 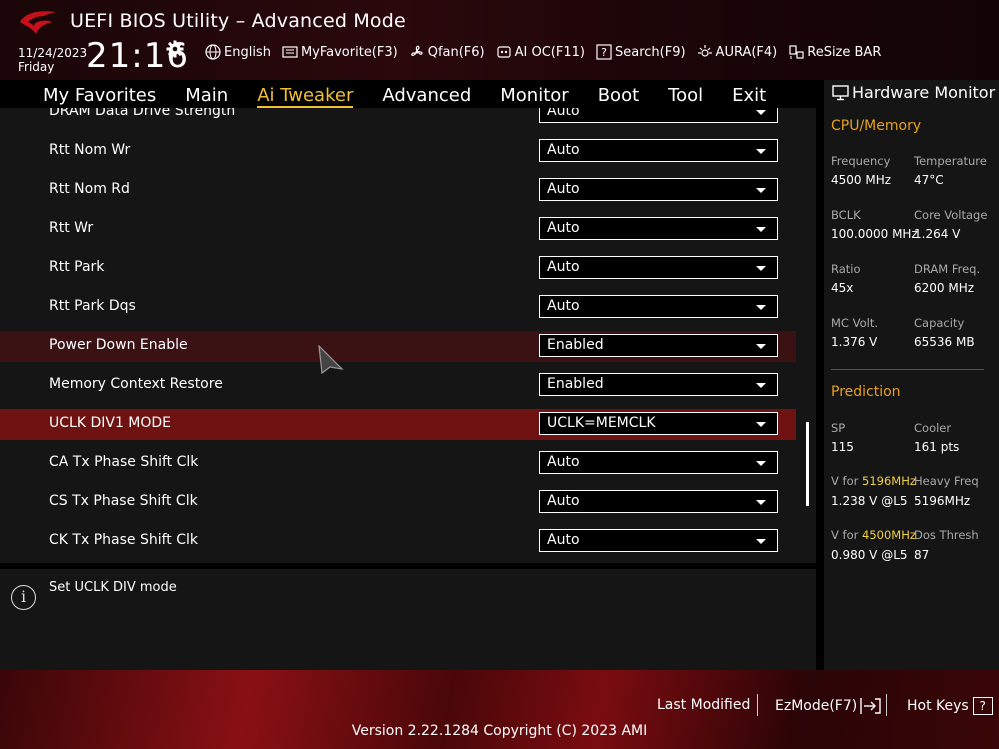 What do you see at coordinates (937, 447) in the screenshot?
I see `cooler-value: 161 pts` at bounding box center [937, 447].